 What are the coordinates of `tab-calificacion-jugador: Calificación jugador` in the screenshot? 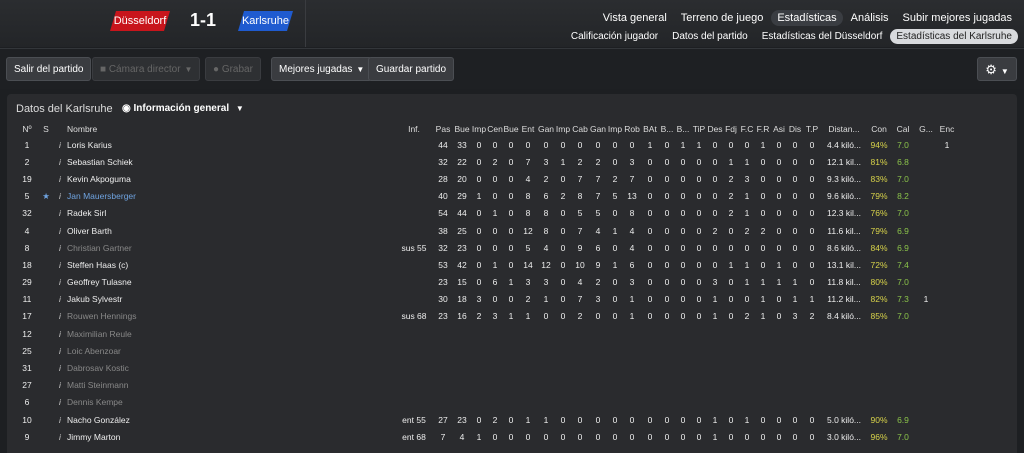 It's located at (614, 36).